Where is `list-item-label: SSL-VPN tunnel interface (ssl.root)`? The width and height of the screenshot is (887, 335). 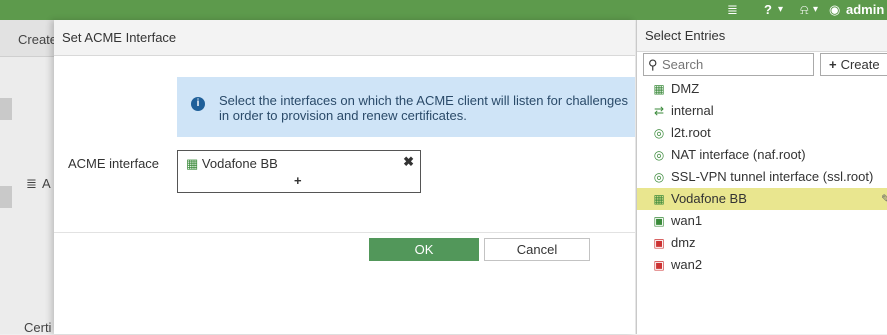 list-item-label: SSL-VPN tunnel interface (ssl.root) is located at coordinates (772, 176).